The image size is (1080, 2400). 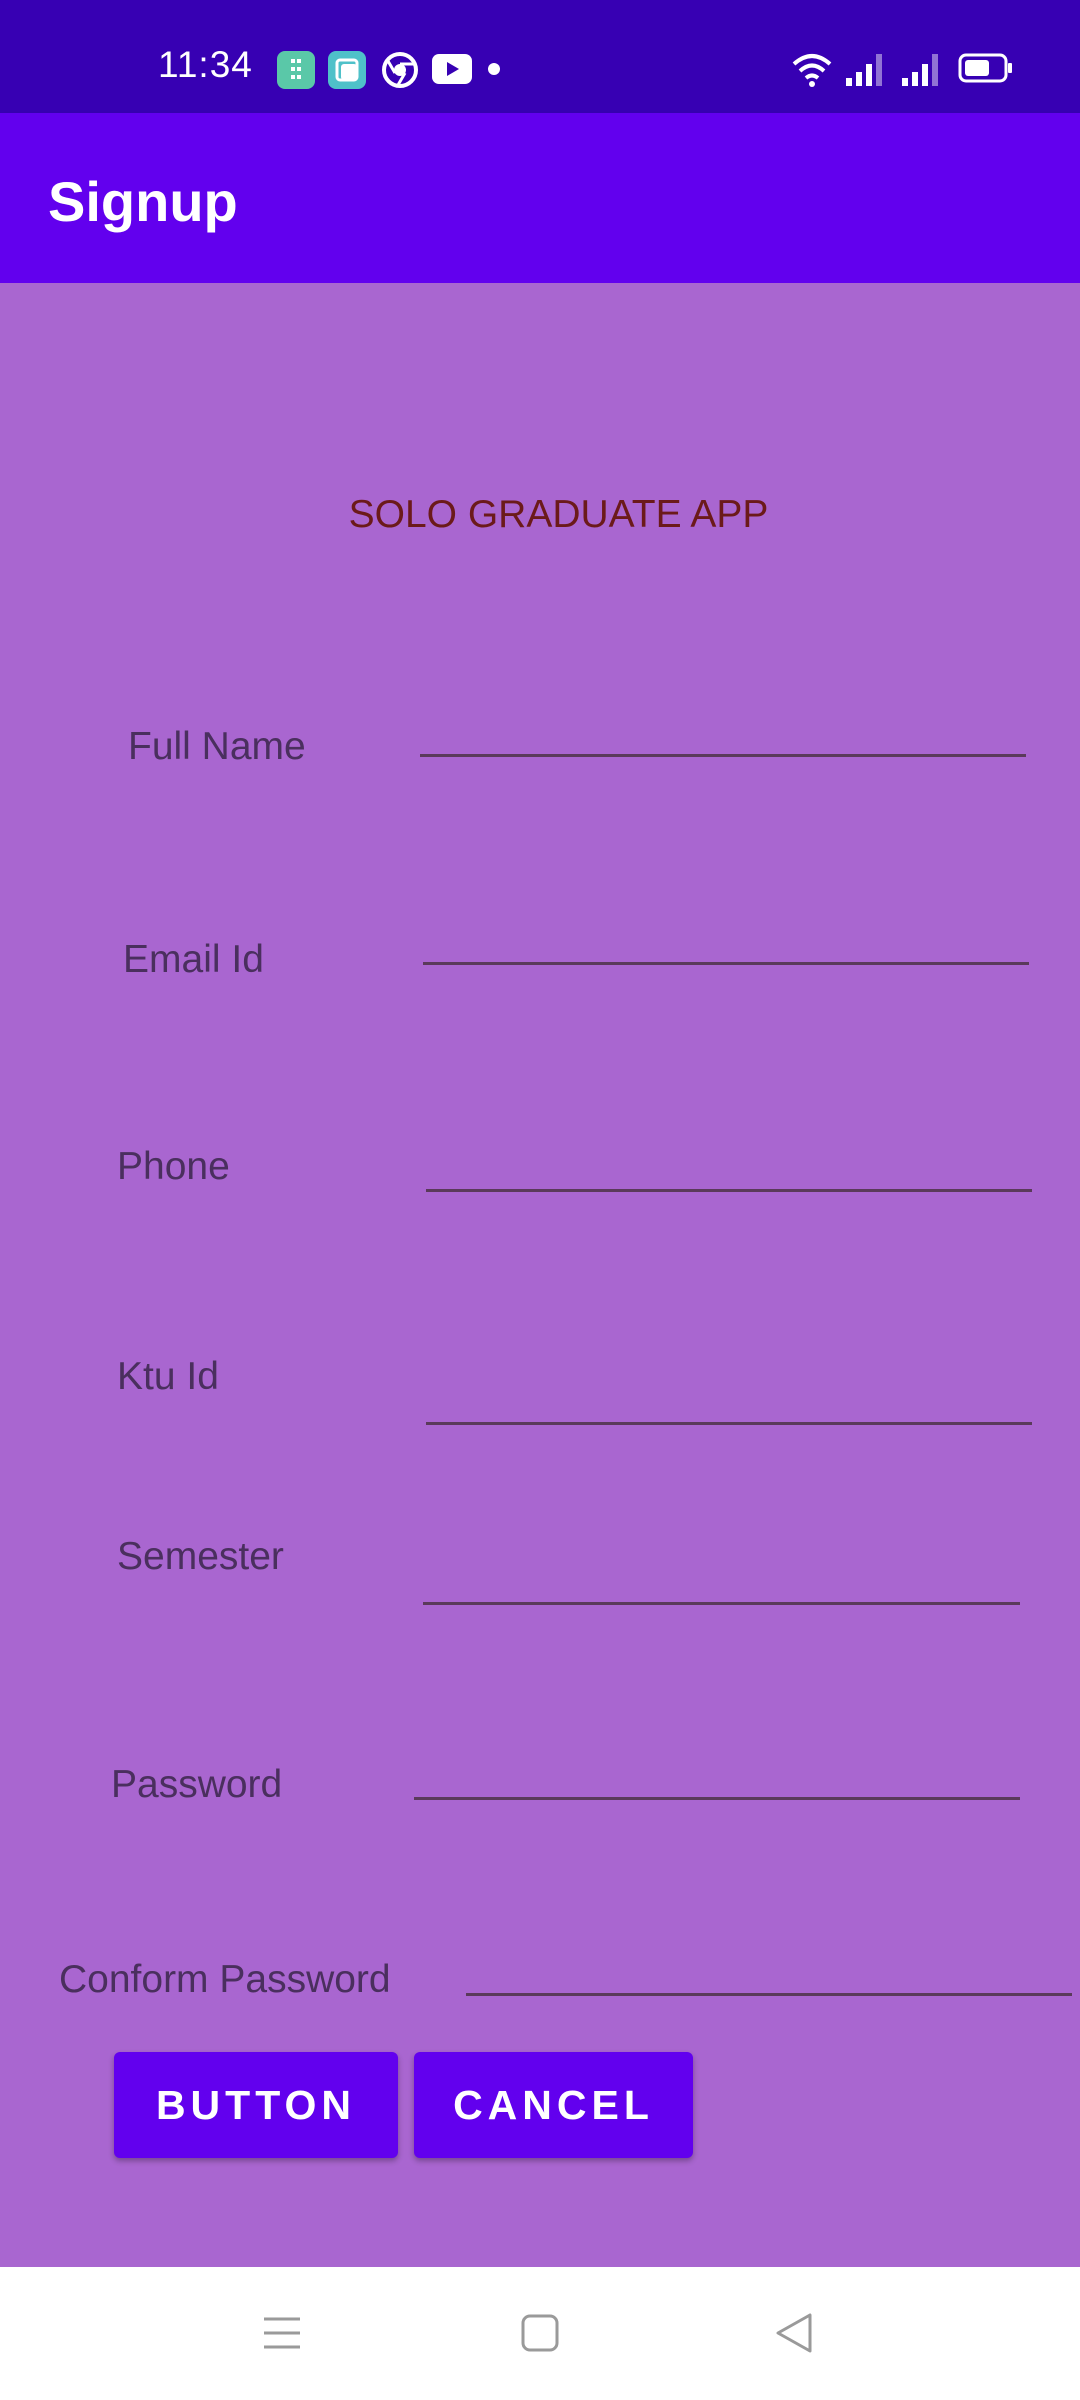 I want to click on notification-dot-icon, so click(x=494, y=69).